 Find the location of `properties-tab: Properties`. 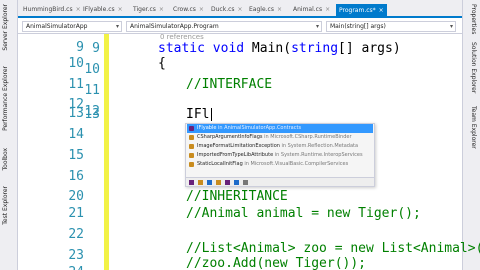

properties-tab: Properties is located at coordinates (473, 19).